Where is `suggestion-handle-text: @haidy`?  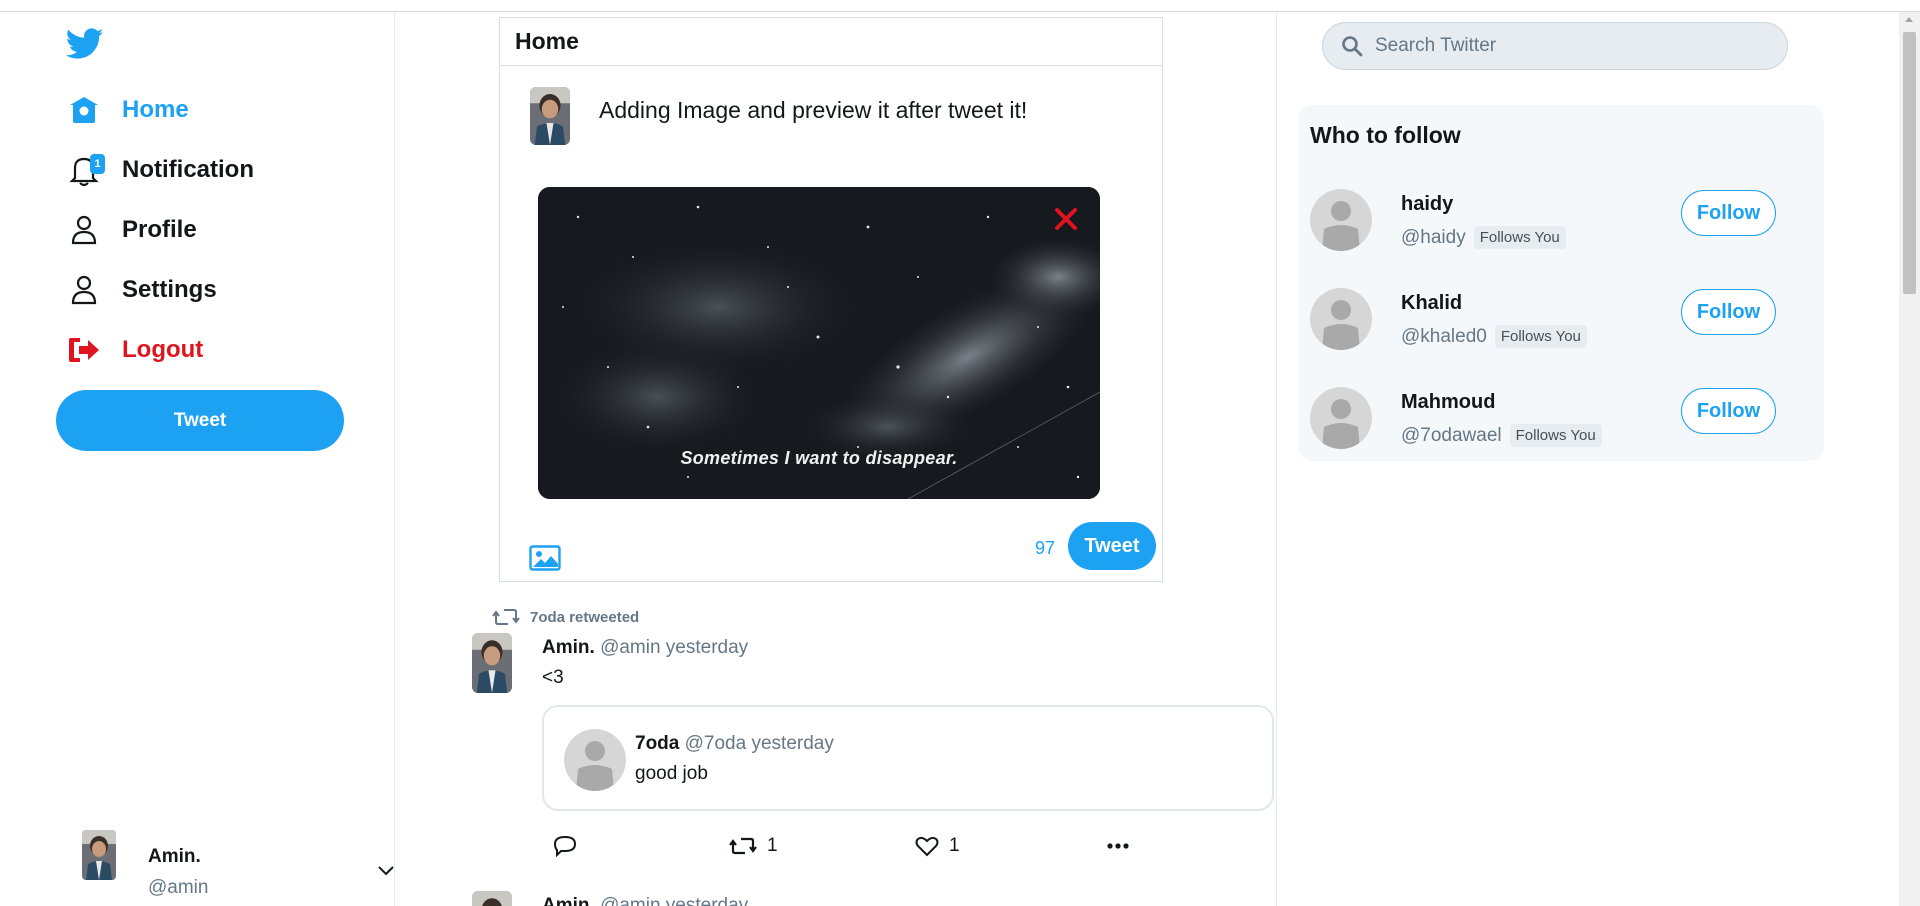
suggestion-handle-text: @haidy is located at coordinates (1433, 237).